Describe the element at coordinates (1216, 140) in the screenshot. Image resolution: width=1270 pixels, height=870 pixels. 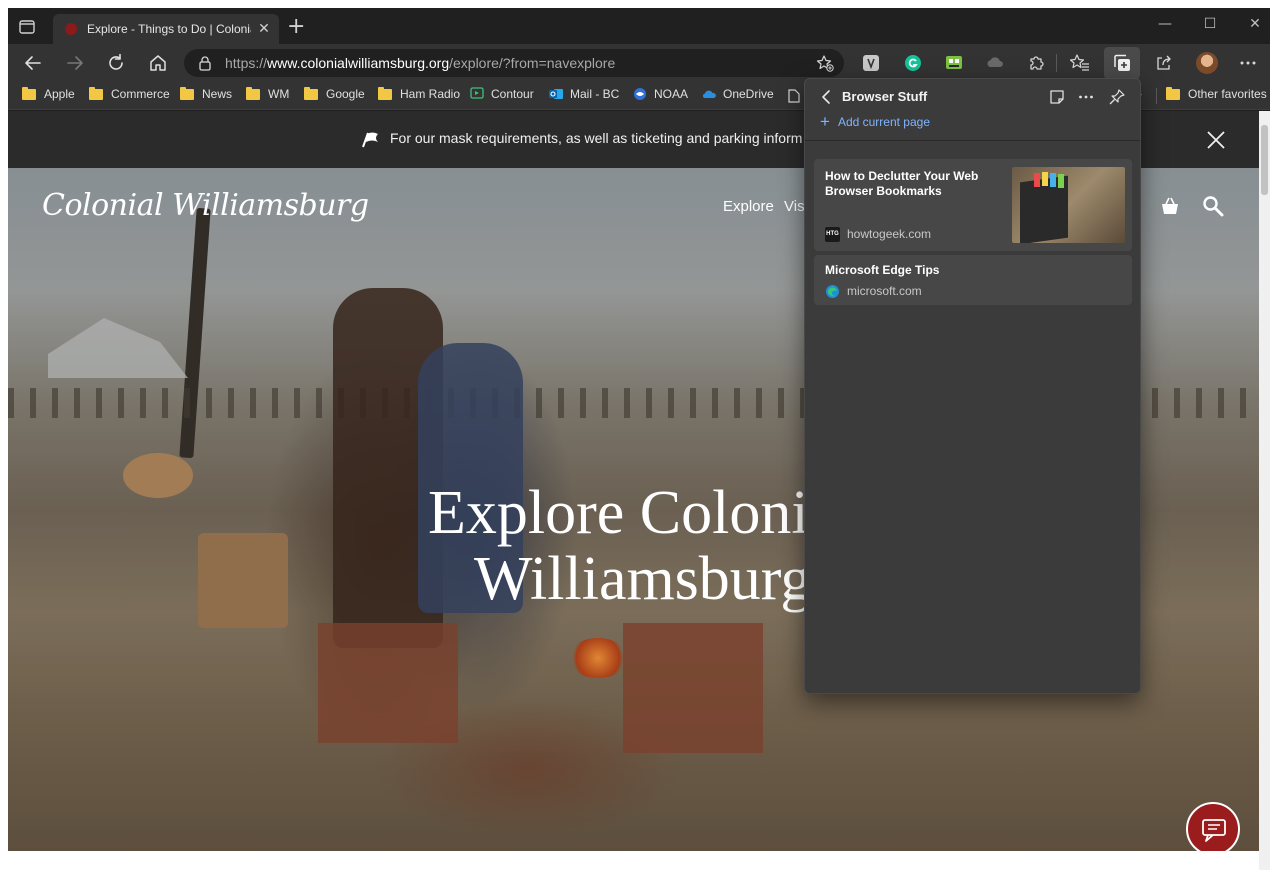
I see `close-icon` at that location.